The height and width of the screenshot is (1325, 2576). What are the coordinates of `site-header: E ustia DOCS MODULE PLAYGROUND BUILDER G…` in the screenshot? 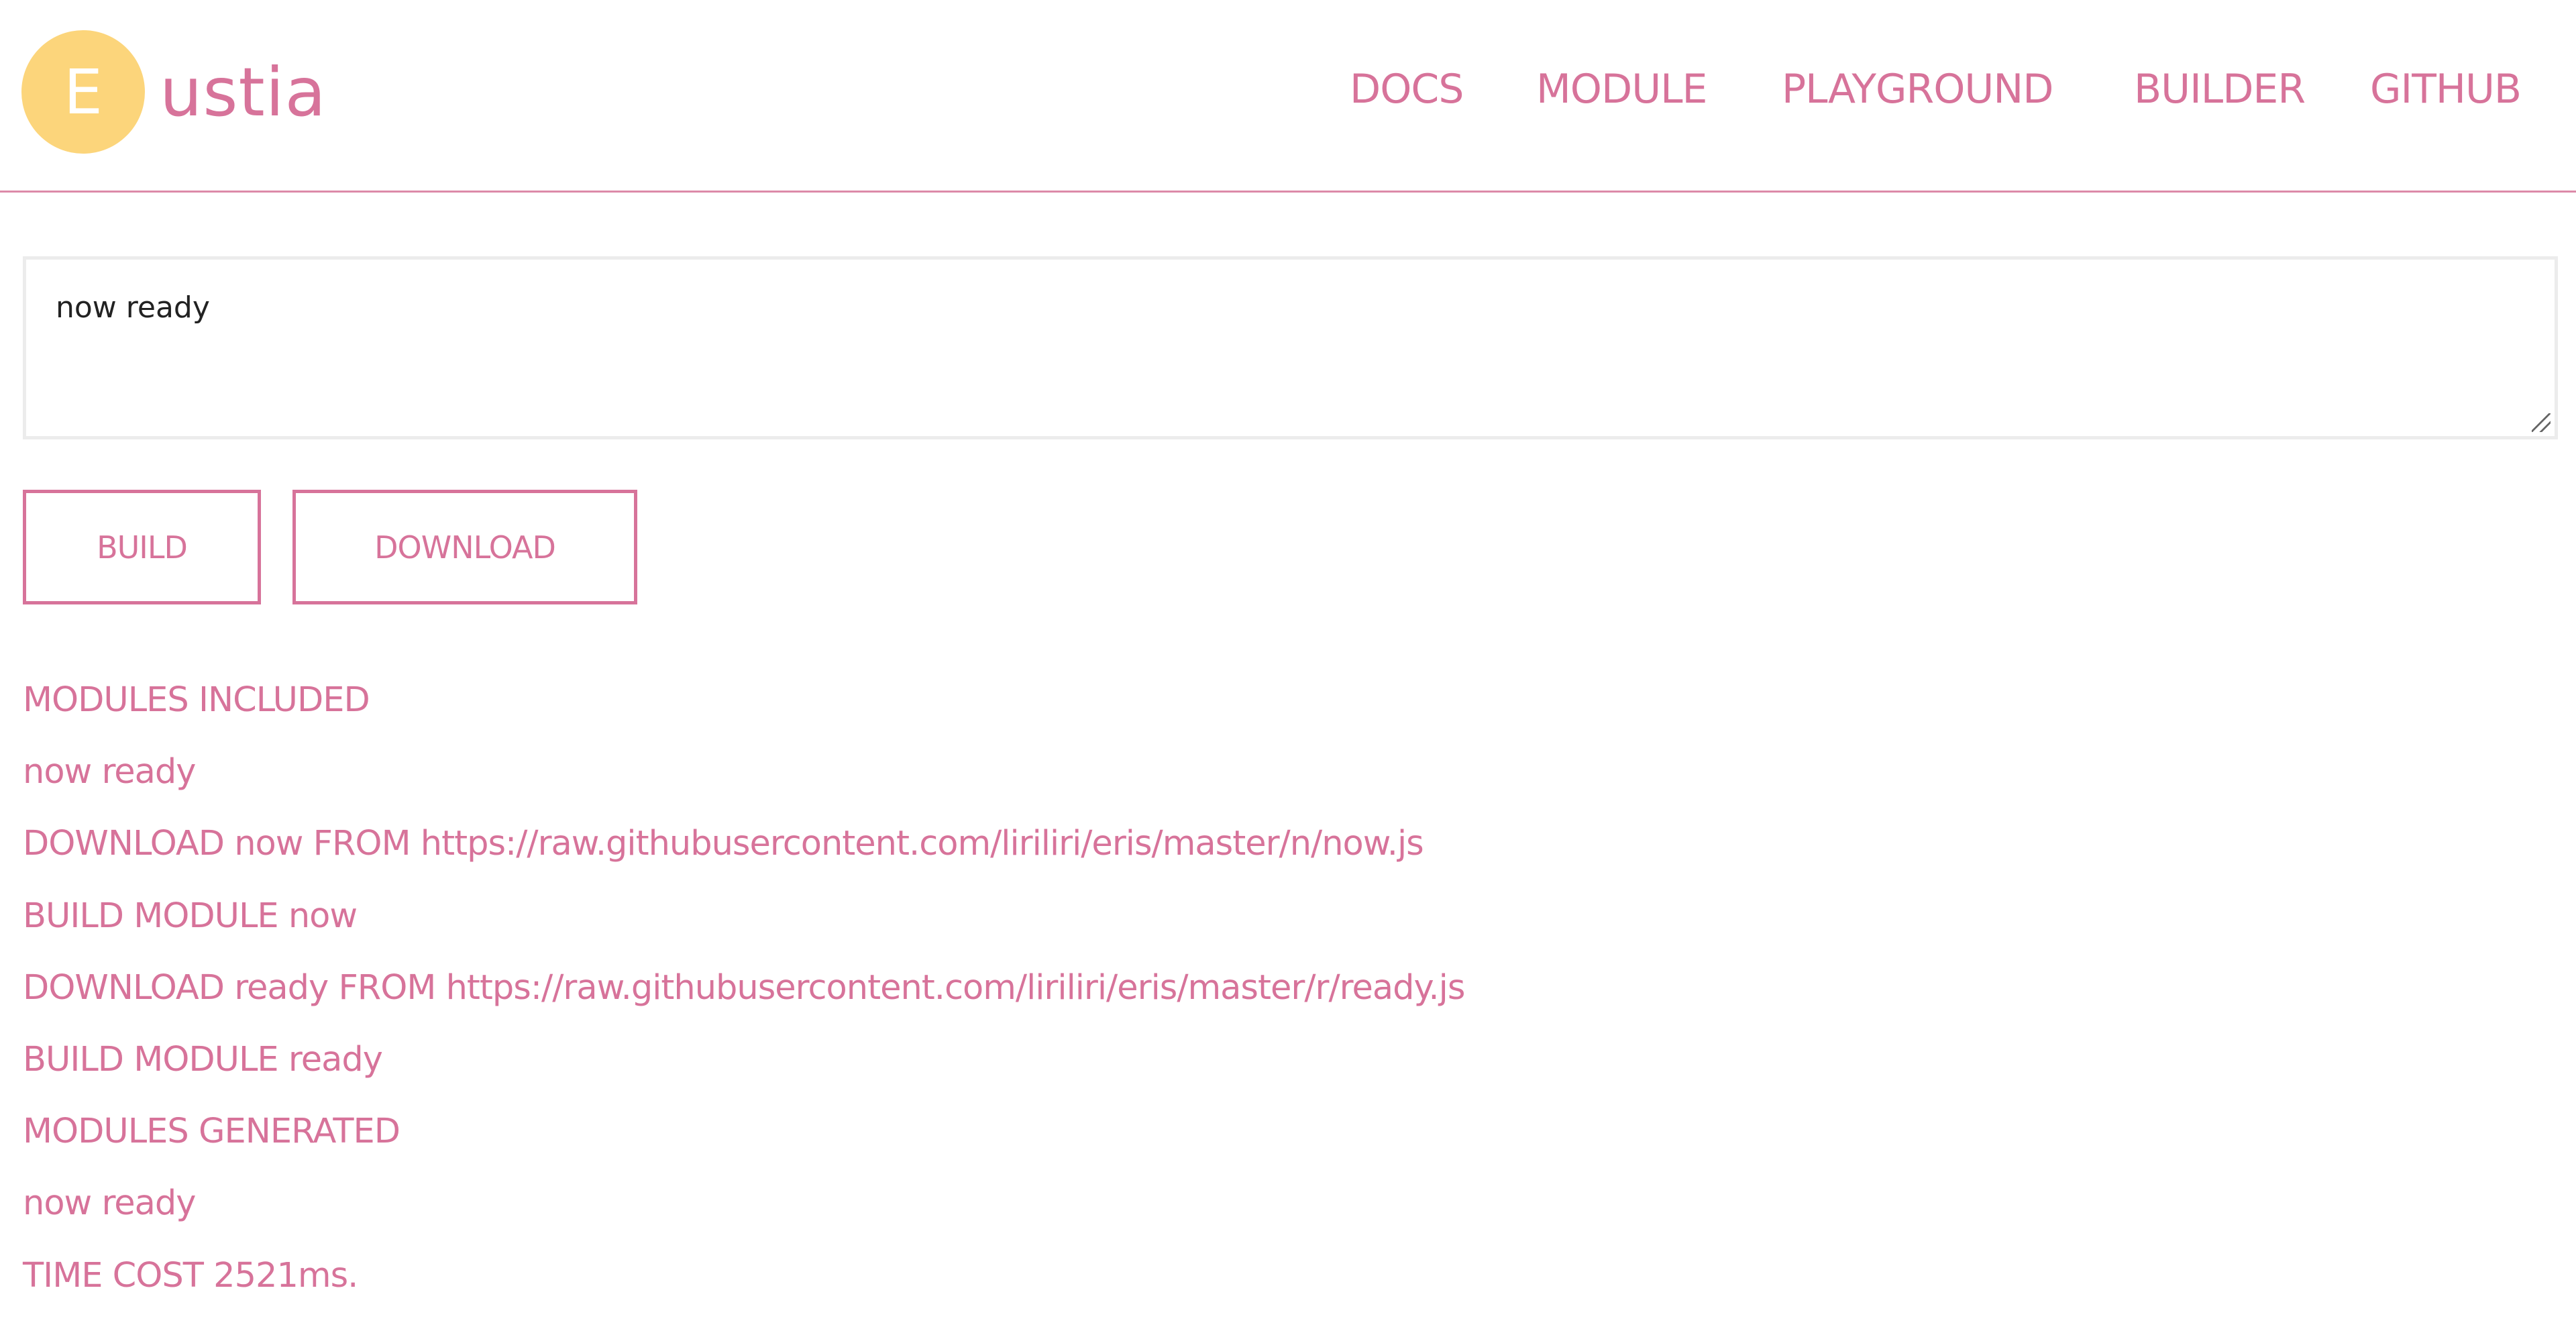 It's located at (1288, 96).